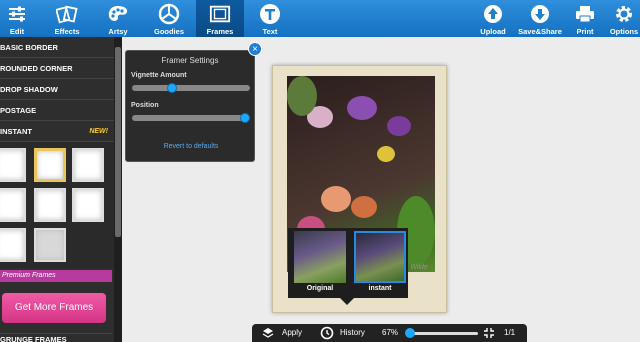 The width and height of the screenshot is (640, 342). What do you see at coordinates (98, 131) in the screenshot?
I see `new-badge: New!` at bounding box center [98, 131].